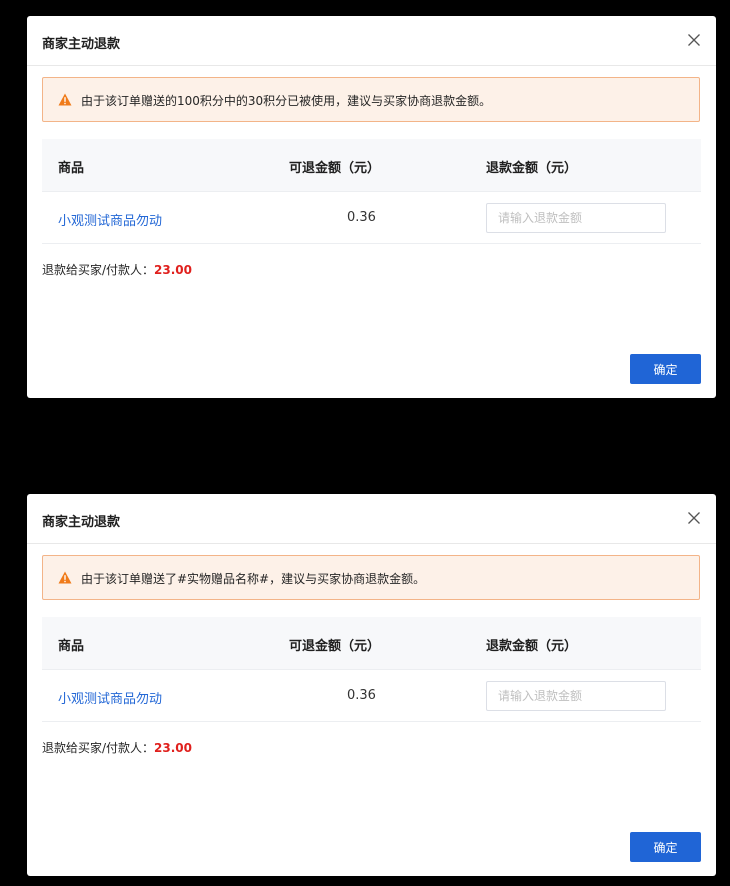 The width and height of the screenshot is (730, 886). What do you see at coordinates (253, 579) in the screenshot?
I see `alert-message: 由于该订单赠送了#实物赠品名称#，建议与买家协商退款金额。` at bounding box center [253, 579].